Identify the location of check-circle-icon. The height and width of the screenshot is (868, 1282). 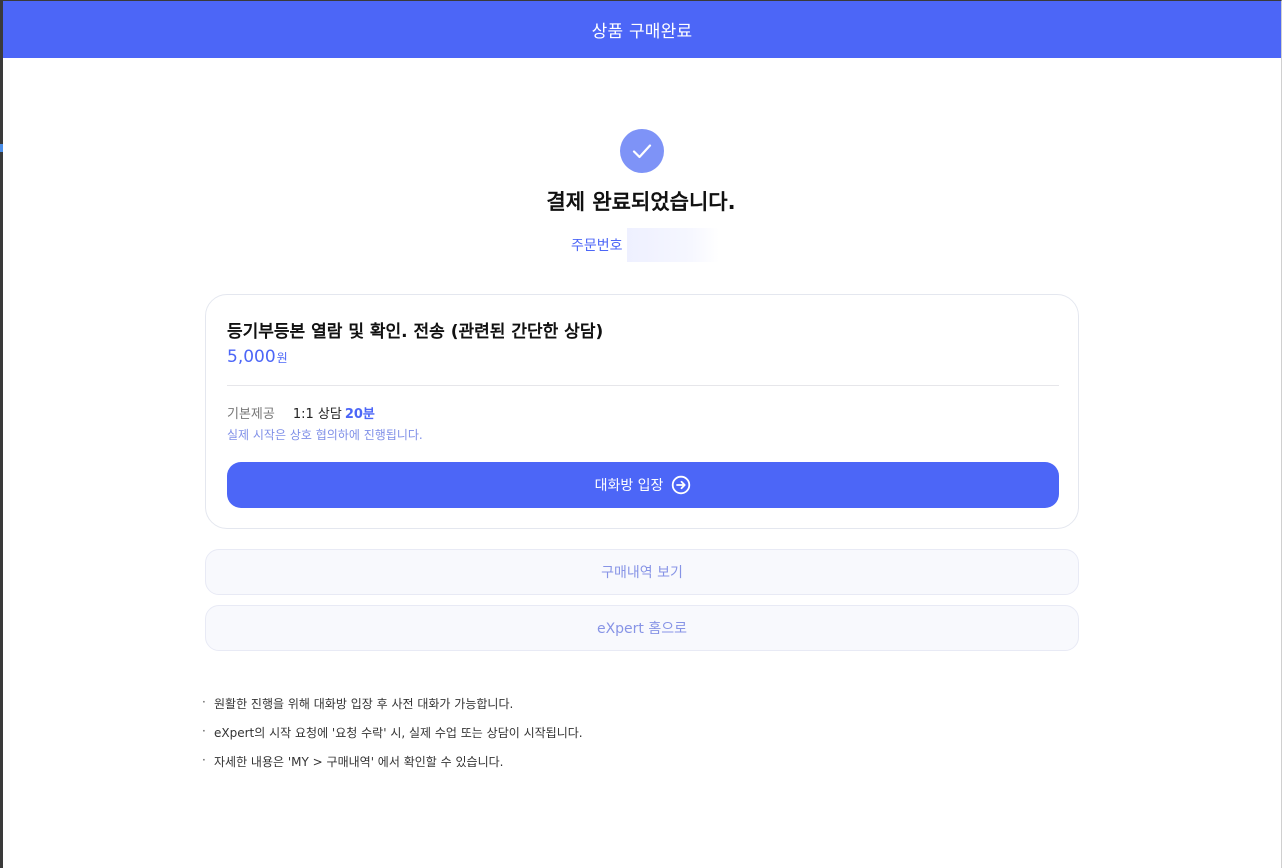
(642, 151).